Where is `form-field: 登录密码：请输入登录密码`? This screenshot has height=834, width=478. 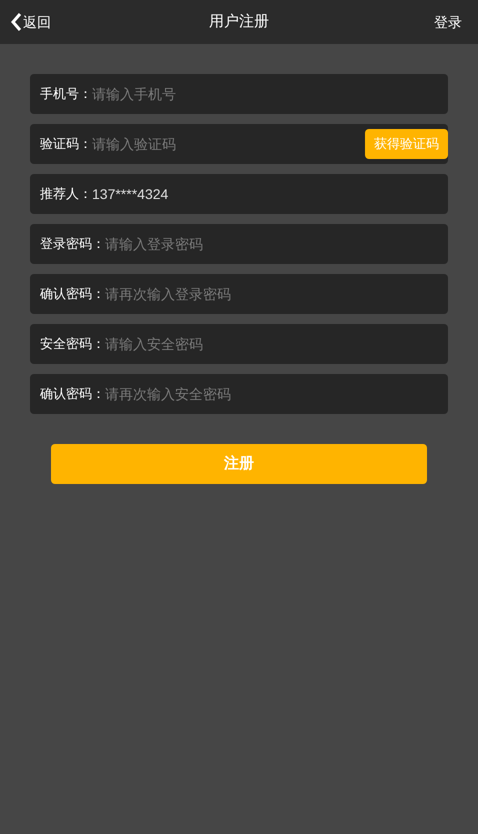
form-field: 登录密码：请输入登录密码 is located at coordinates (239, 244).